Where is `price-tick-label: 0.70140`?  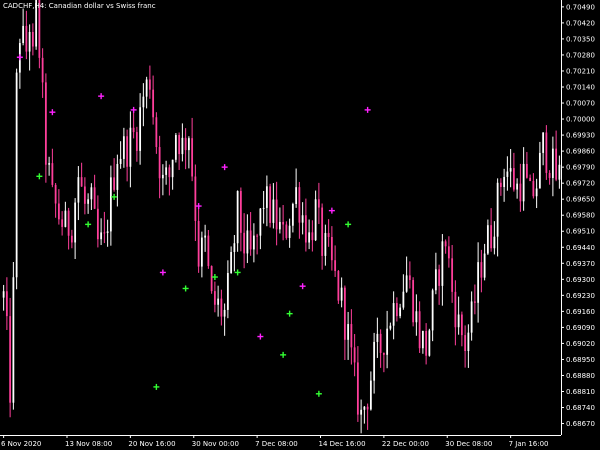
price-tick-label: 0.70140 is located at coordinates (580, 88).